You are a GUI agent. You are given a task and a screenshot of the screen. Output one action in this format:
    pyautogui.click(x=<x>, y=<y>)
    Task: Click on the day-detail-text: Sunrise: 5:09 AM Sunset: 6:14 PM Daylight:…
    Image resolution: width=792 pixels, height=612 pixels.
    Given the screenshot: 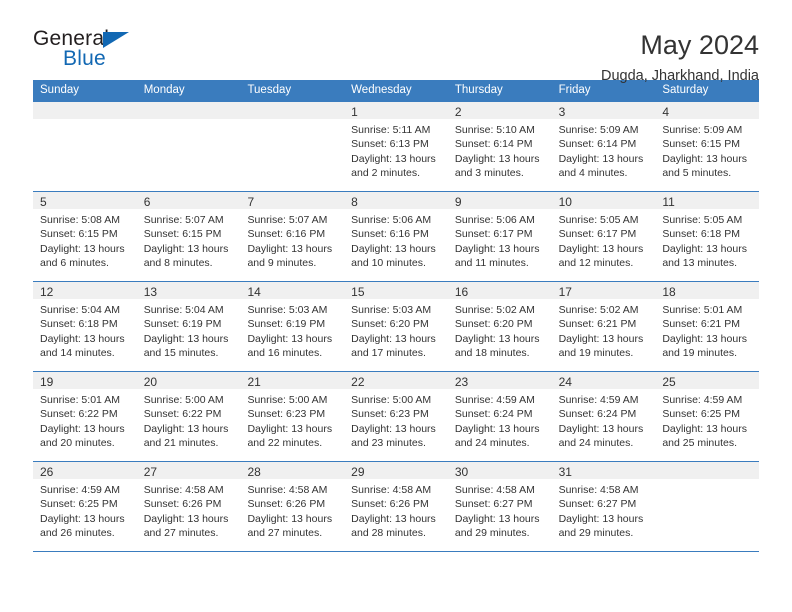 What is the action you would take?
    pyautogui.click(x=604, y=150)
    